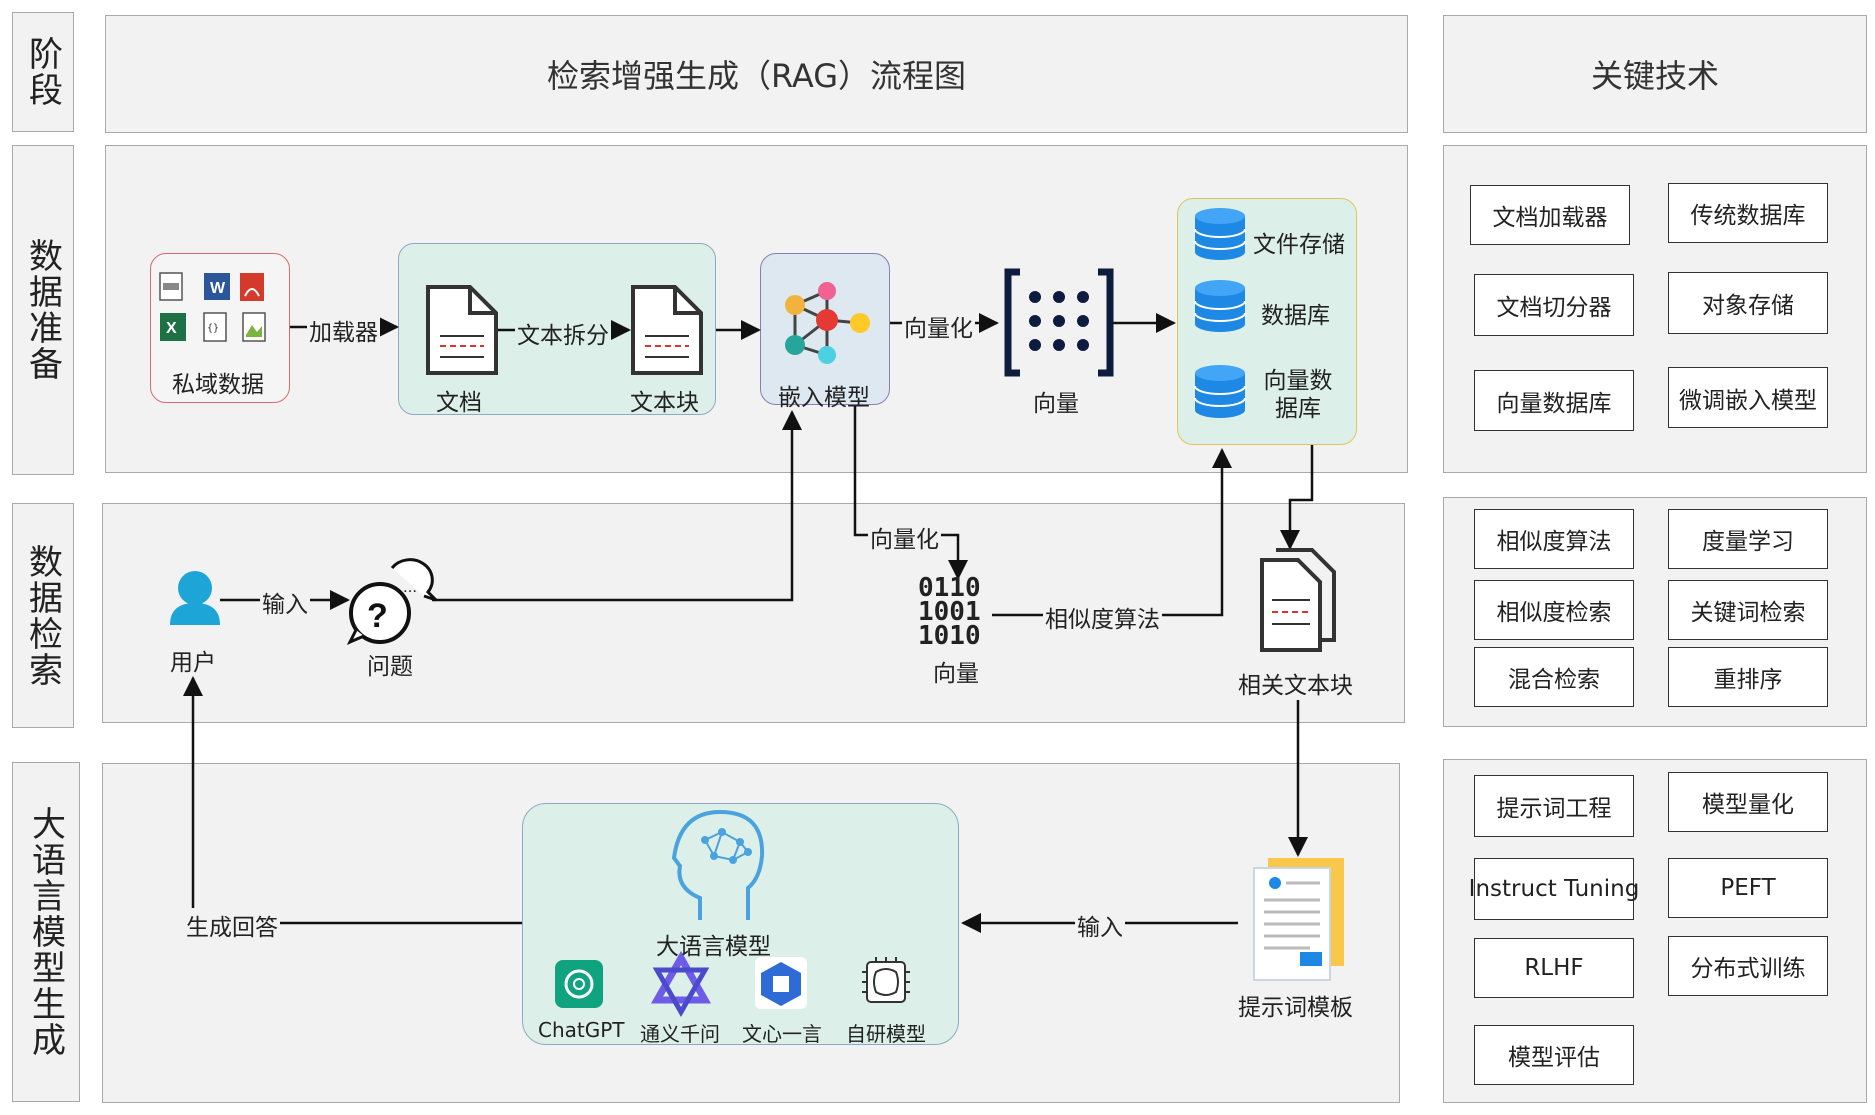  What do you see at coordinates (1056, 404) in the screenshot?
I see `vector-label: 向量` at bounding box center [1056, 404].